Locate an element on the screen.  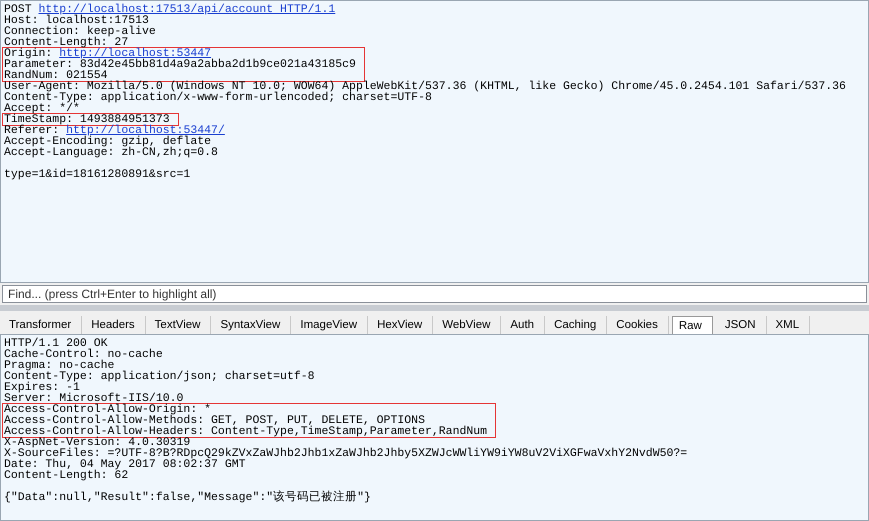
header-line: Content-Type: application/json; charset=utf-8 is located at coordinates (160, 376).